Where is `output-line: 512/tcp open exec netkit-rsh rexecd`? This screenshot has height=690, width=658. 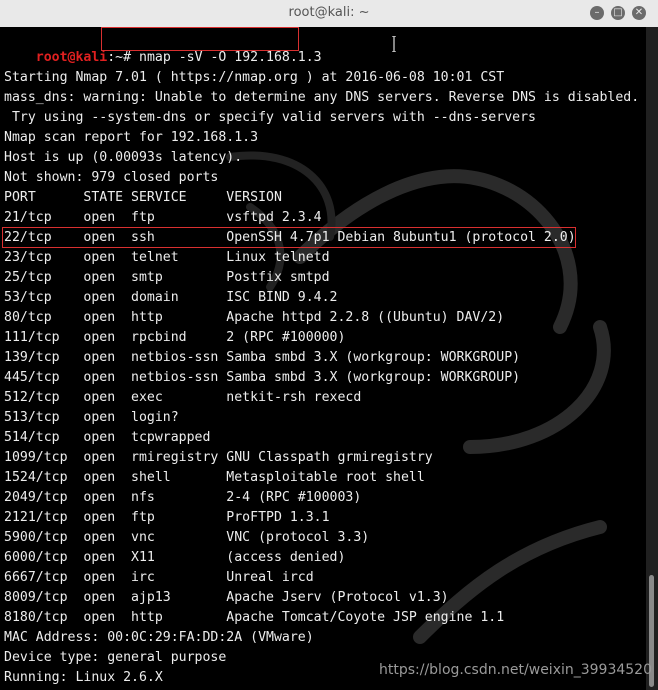
output-line: 512/tcp open exec netkit-rsh rexecd is located at coordinates (183, 397).